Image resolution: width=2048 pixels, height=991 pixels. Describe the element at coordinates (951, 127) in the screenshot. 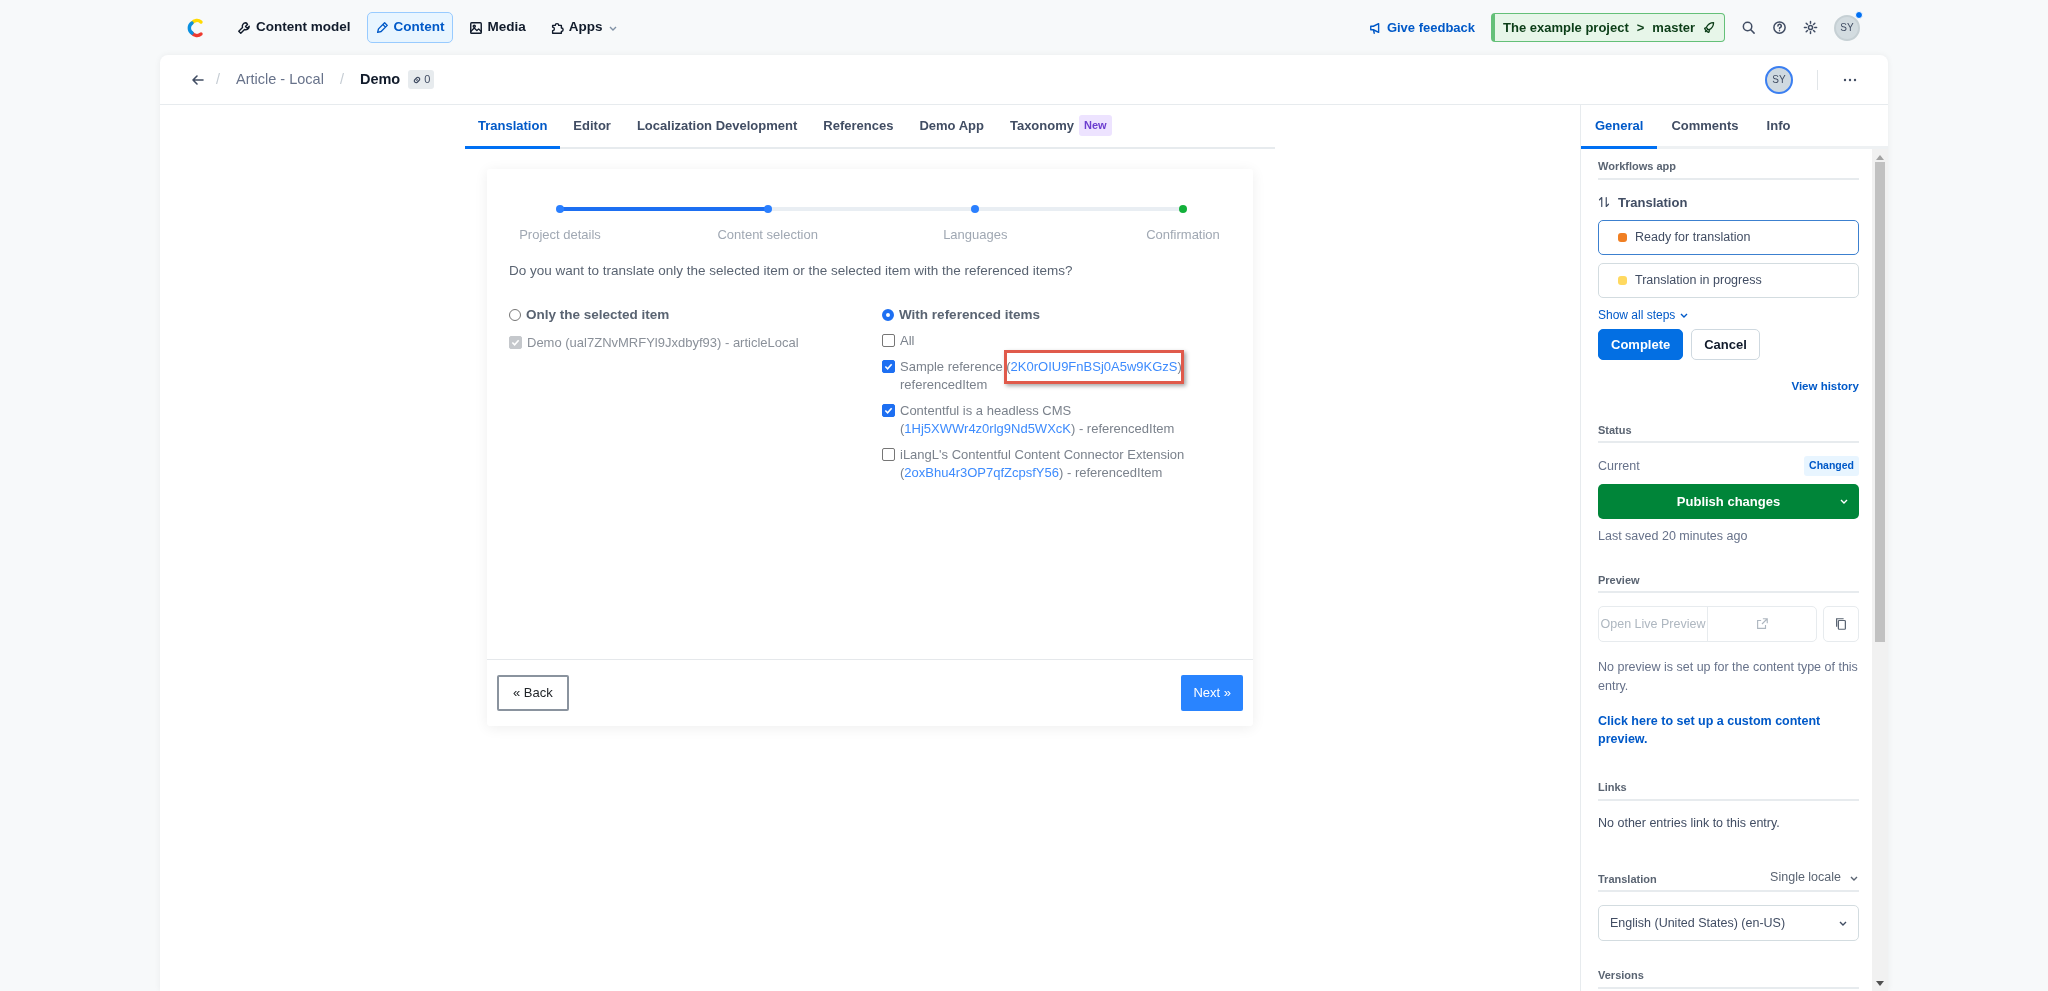

I see `tab: Demo App` at that location.